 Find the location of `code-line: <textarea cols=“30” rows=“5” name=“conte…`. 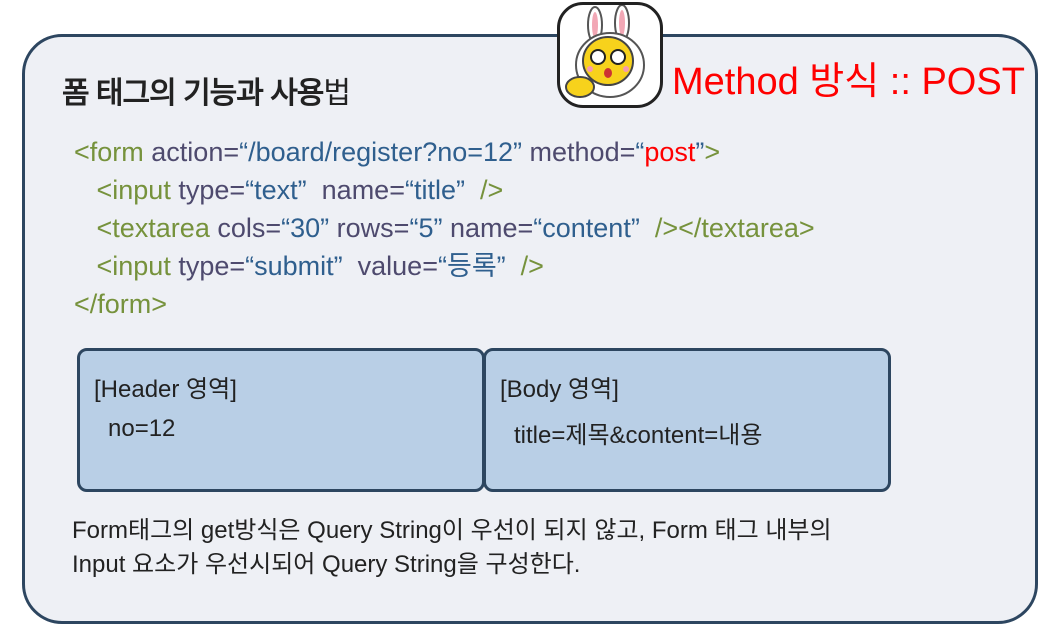

code-line: <textarea cols=“30” rows=“5” name=“conte… is located at coordinates (444, 228).